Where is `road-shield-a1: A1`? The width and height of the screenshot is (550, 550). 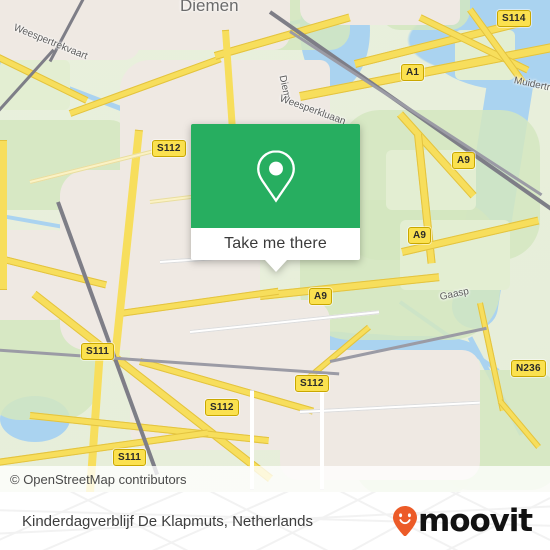 road-shield-a1: A1 is located at coordinates (413, 72).